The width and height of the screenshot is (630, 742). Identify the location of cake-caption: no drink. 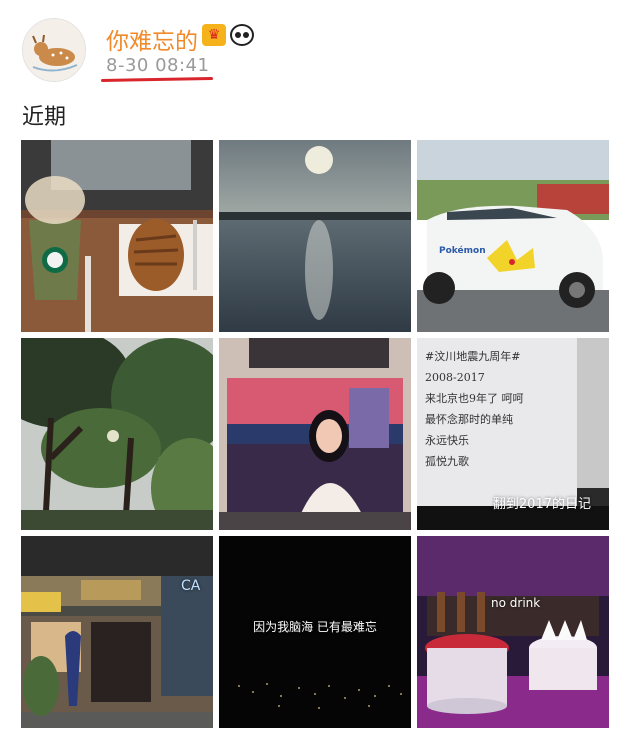
(516, 603).